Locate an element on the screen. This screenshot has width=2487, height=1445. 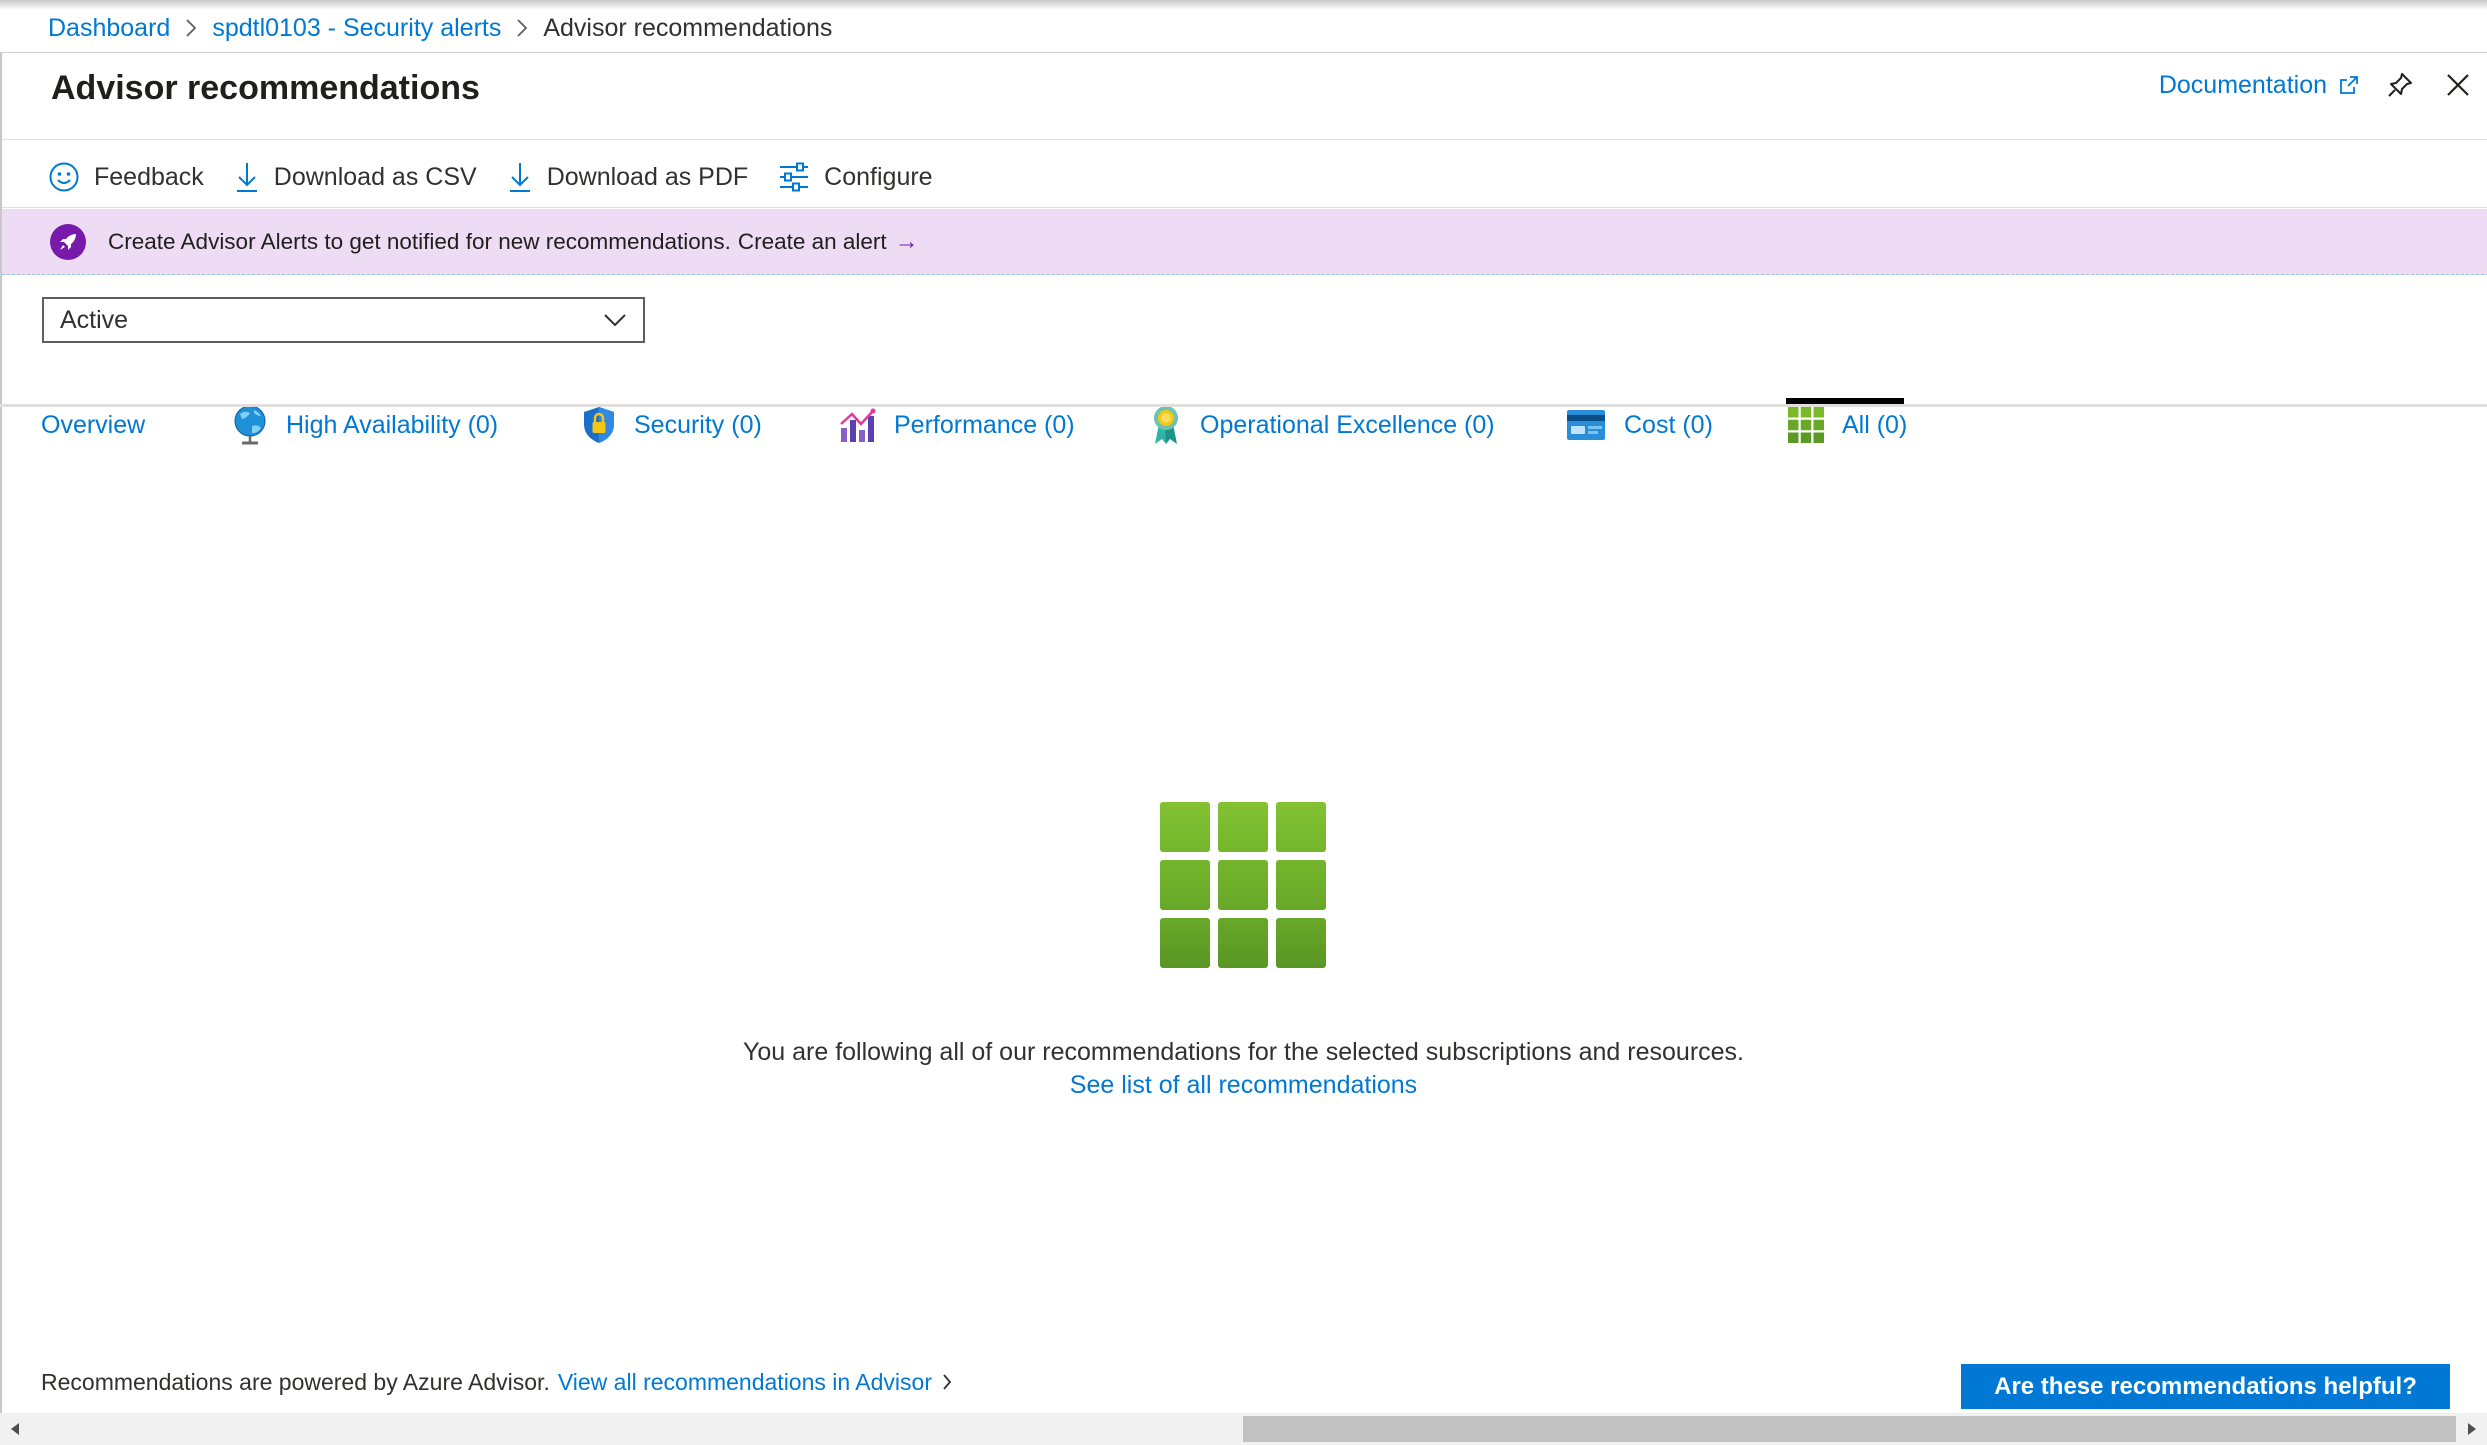
breadcrumb-security-alerts: spdtl0103 - Security alerts is located at coordinates (356, 28).